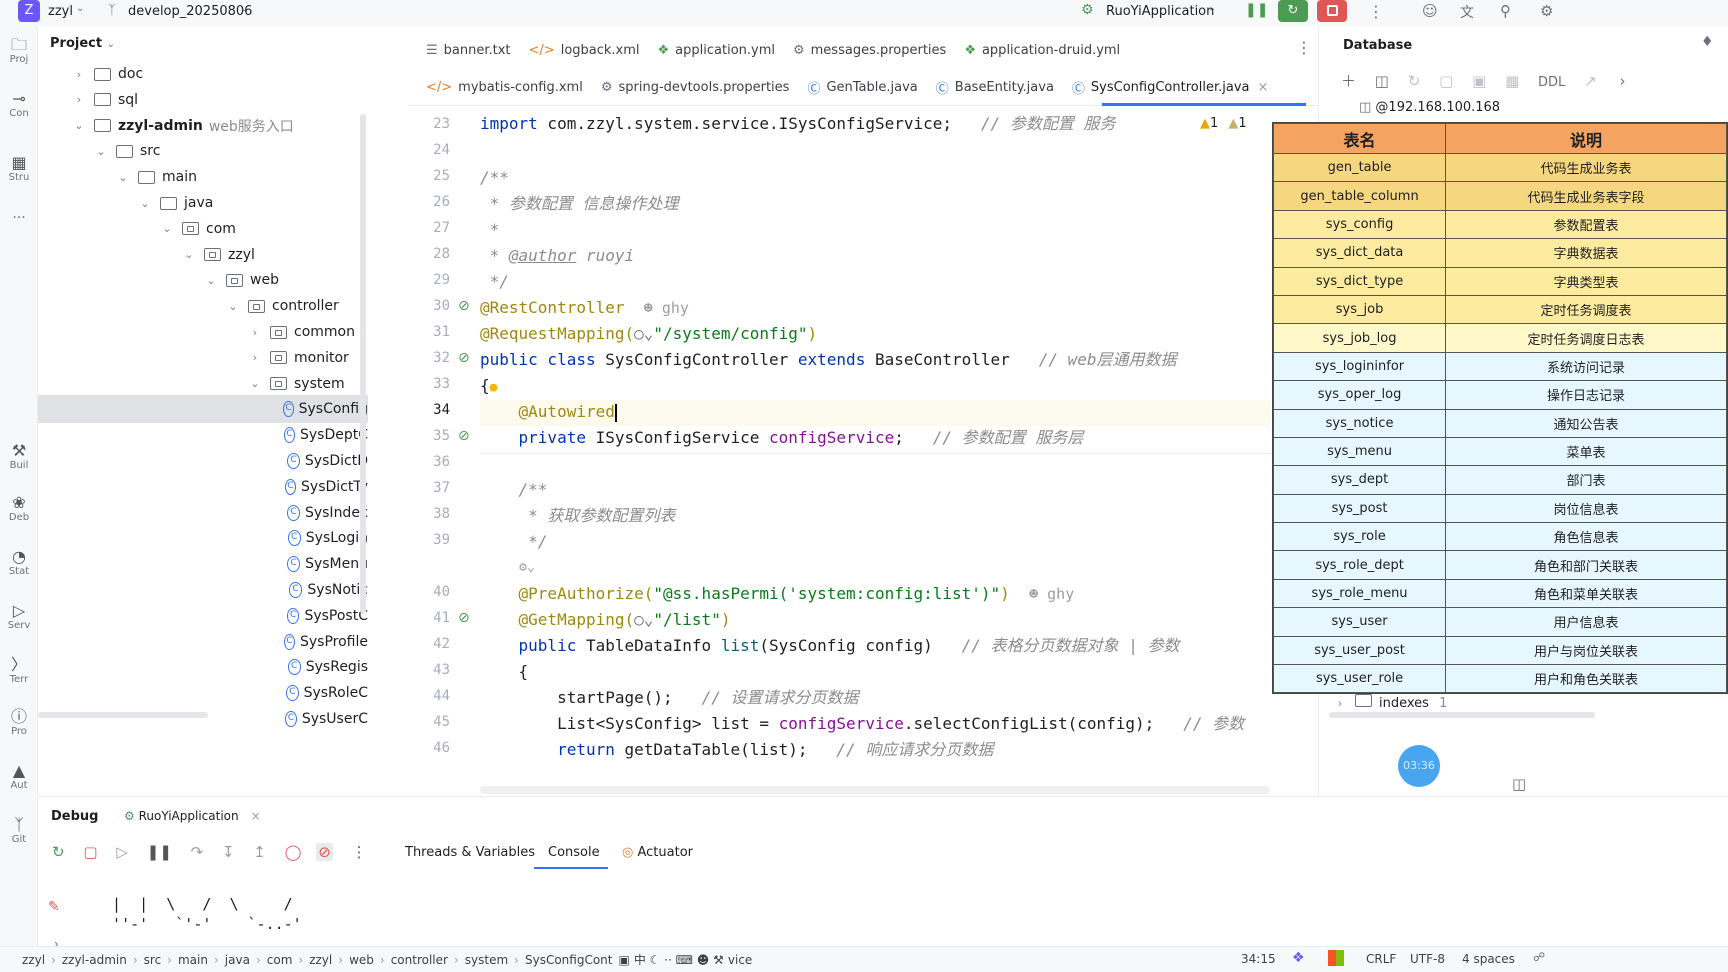 The width and height of the screenshot is (1728, 972). What do you see at coordinates (228, 852) in the screenshot?
I see `step-into-icon: ↧` at bounding box center [228, 852].